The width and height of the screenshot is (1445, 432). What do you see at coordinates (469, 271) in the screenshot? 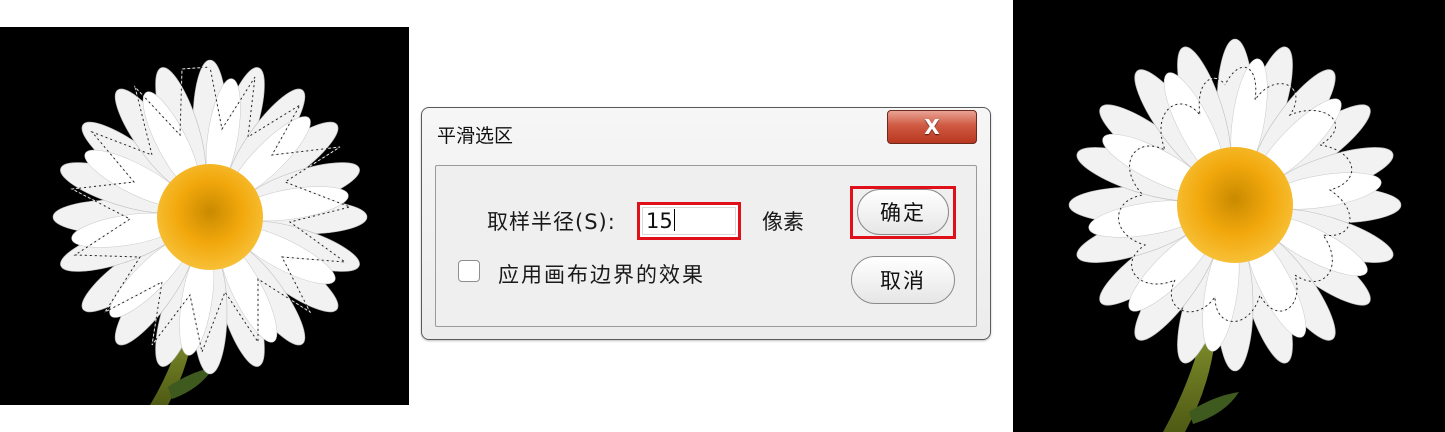
I see `apply-canvas-bounds-checkbox` at bounding box center [469, 271].